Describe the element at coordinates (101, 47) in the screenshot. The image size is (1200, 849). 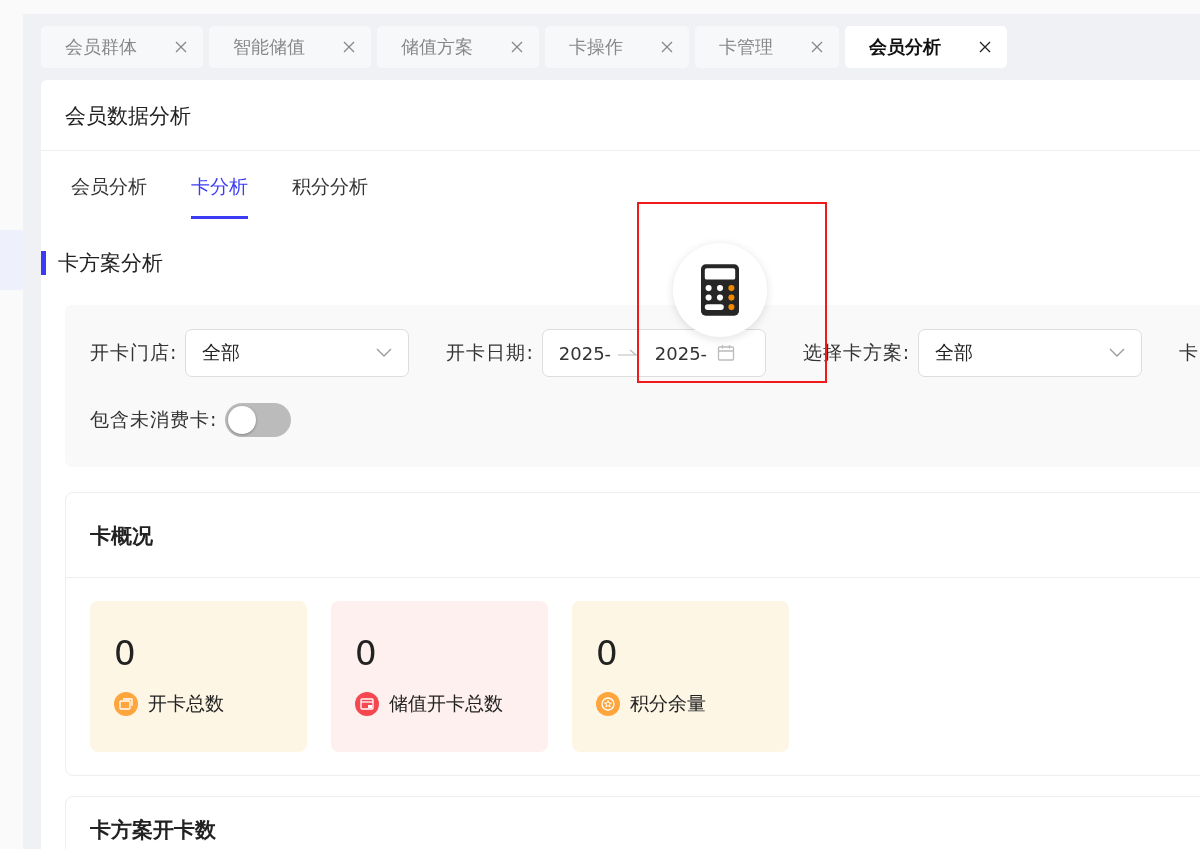
I see `tab-label: 会员群体` at that location.